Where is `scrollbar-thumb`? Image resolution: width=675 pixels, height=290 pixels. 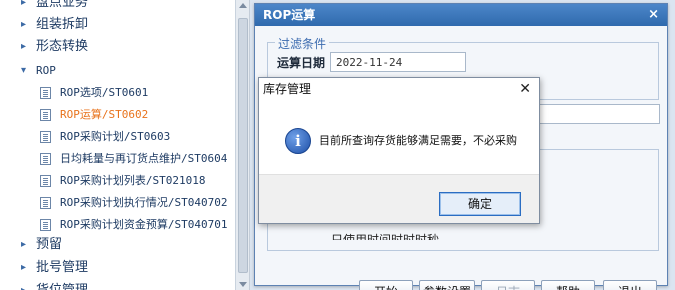
scrollbar-thumb is located at coordinates (243, 145).